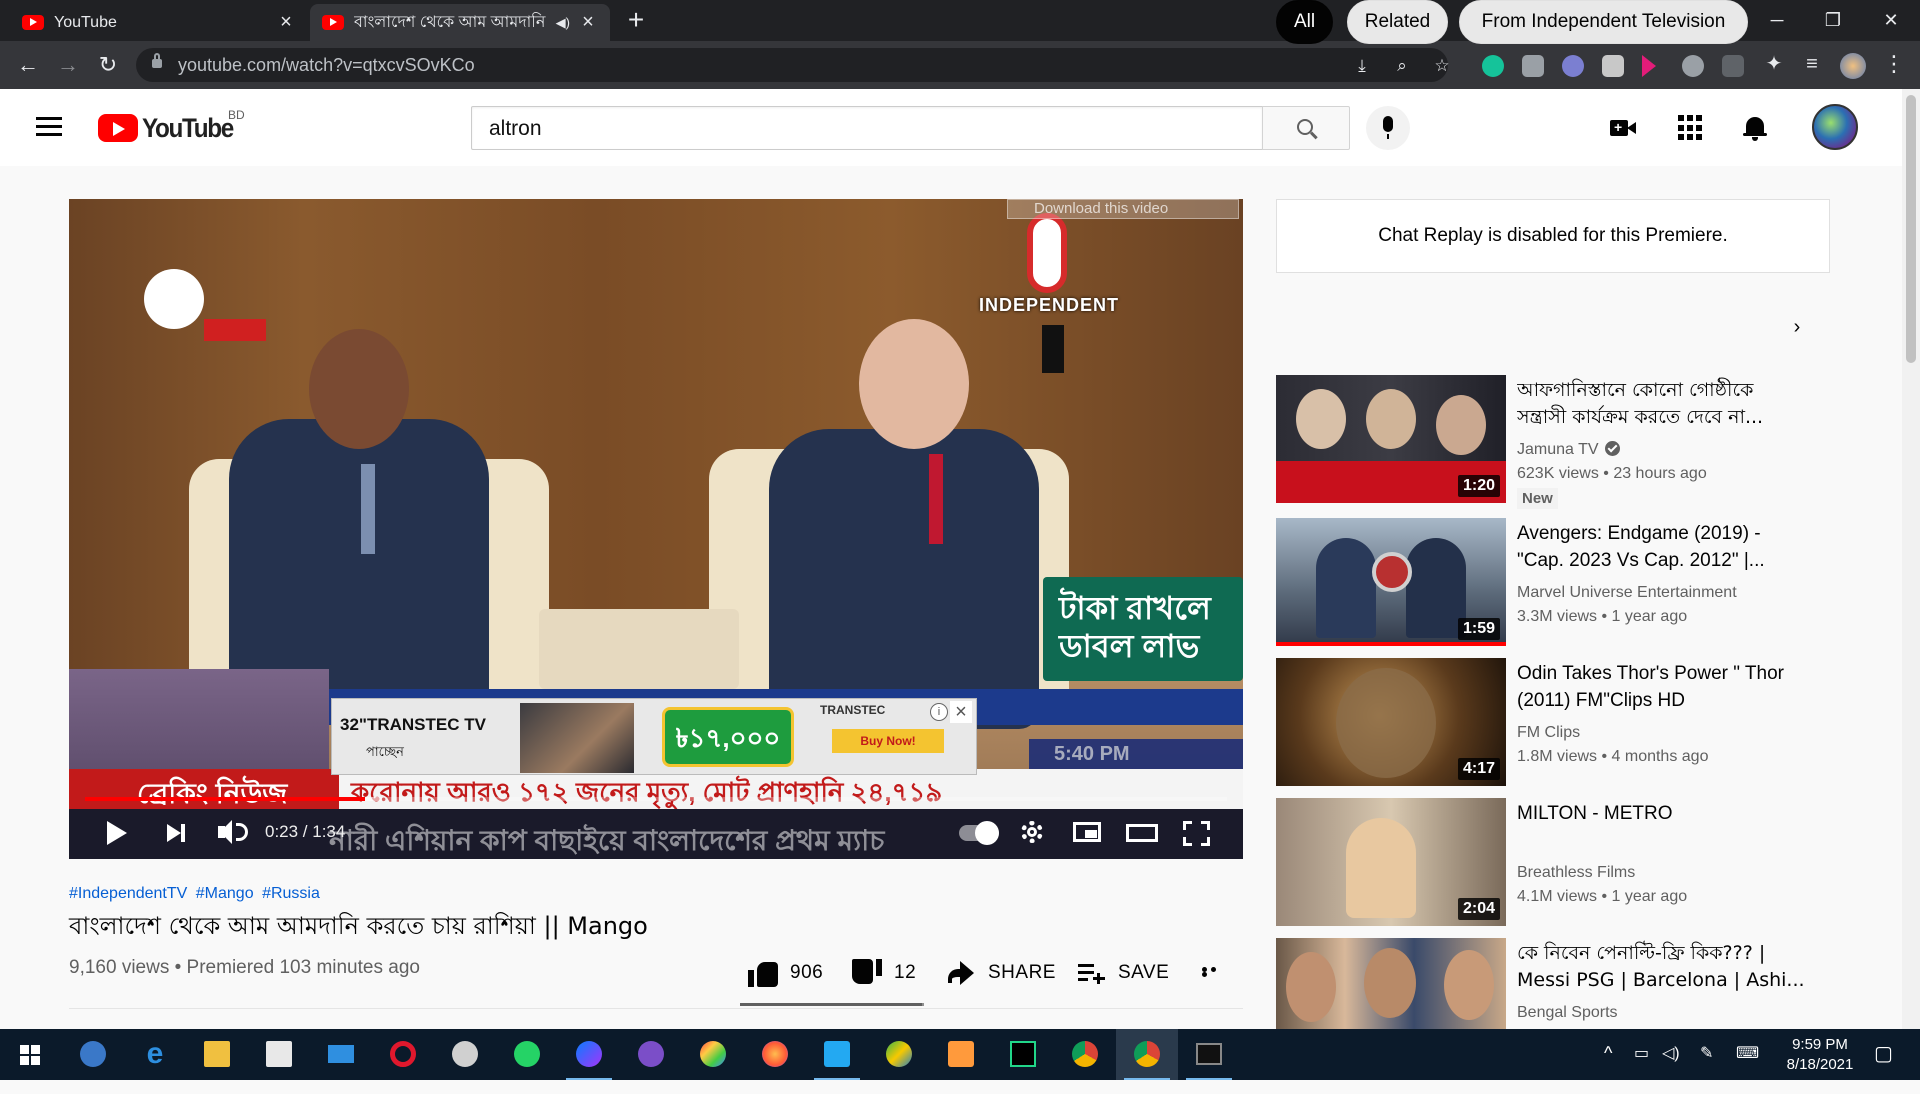  I want to click on play-extension-icon, so click(1649, 66).